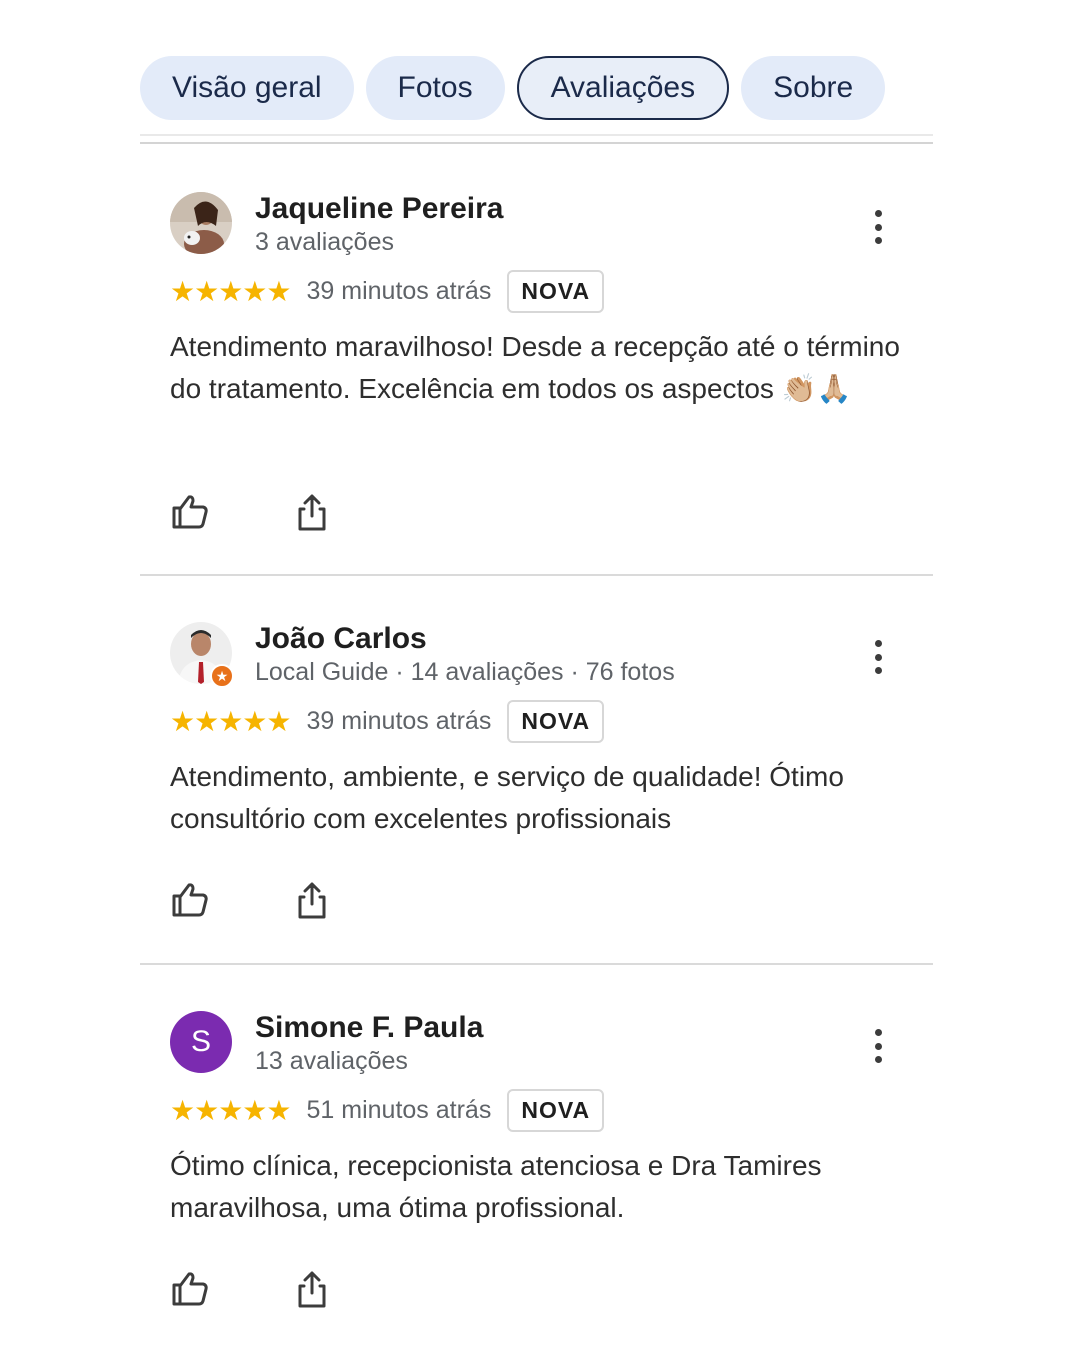 Image resolution: width=1080 pixels, height=1350 pixels. Describe the element at coordinates (813, 88) in the screenshot. I see `tab-about: Sobre` at that location.